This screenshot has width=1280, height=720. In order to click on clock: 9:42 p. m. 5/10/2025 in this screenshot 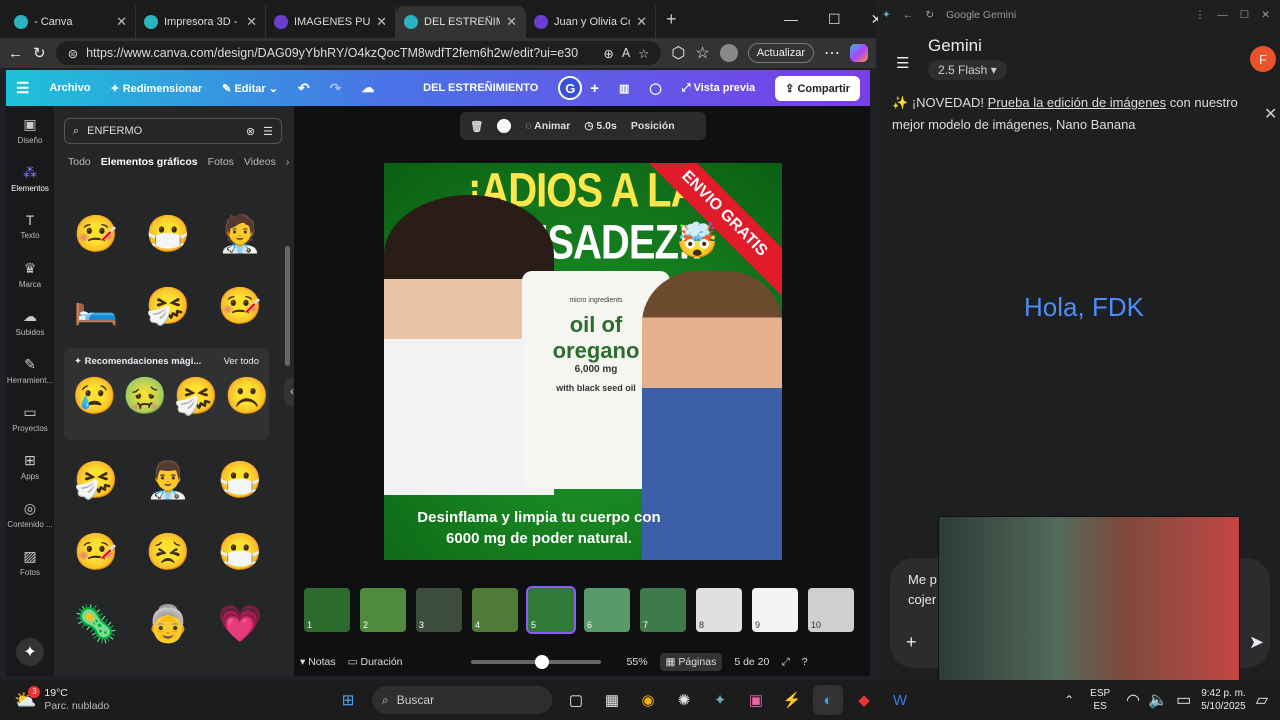, I will do `click(1223, 700)`.